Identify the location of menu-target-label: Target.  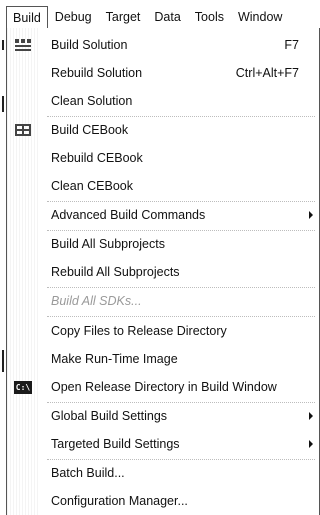
(123, 17).